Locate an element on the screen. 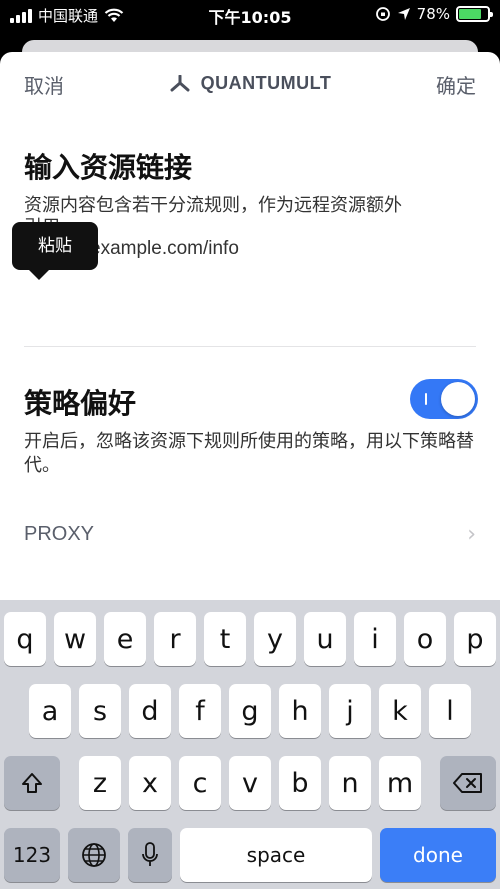  key-v: v is located at coordinates (250, 783).